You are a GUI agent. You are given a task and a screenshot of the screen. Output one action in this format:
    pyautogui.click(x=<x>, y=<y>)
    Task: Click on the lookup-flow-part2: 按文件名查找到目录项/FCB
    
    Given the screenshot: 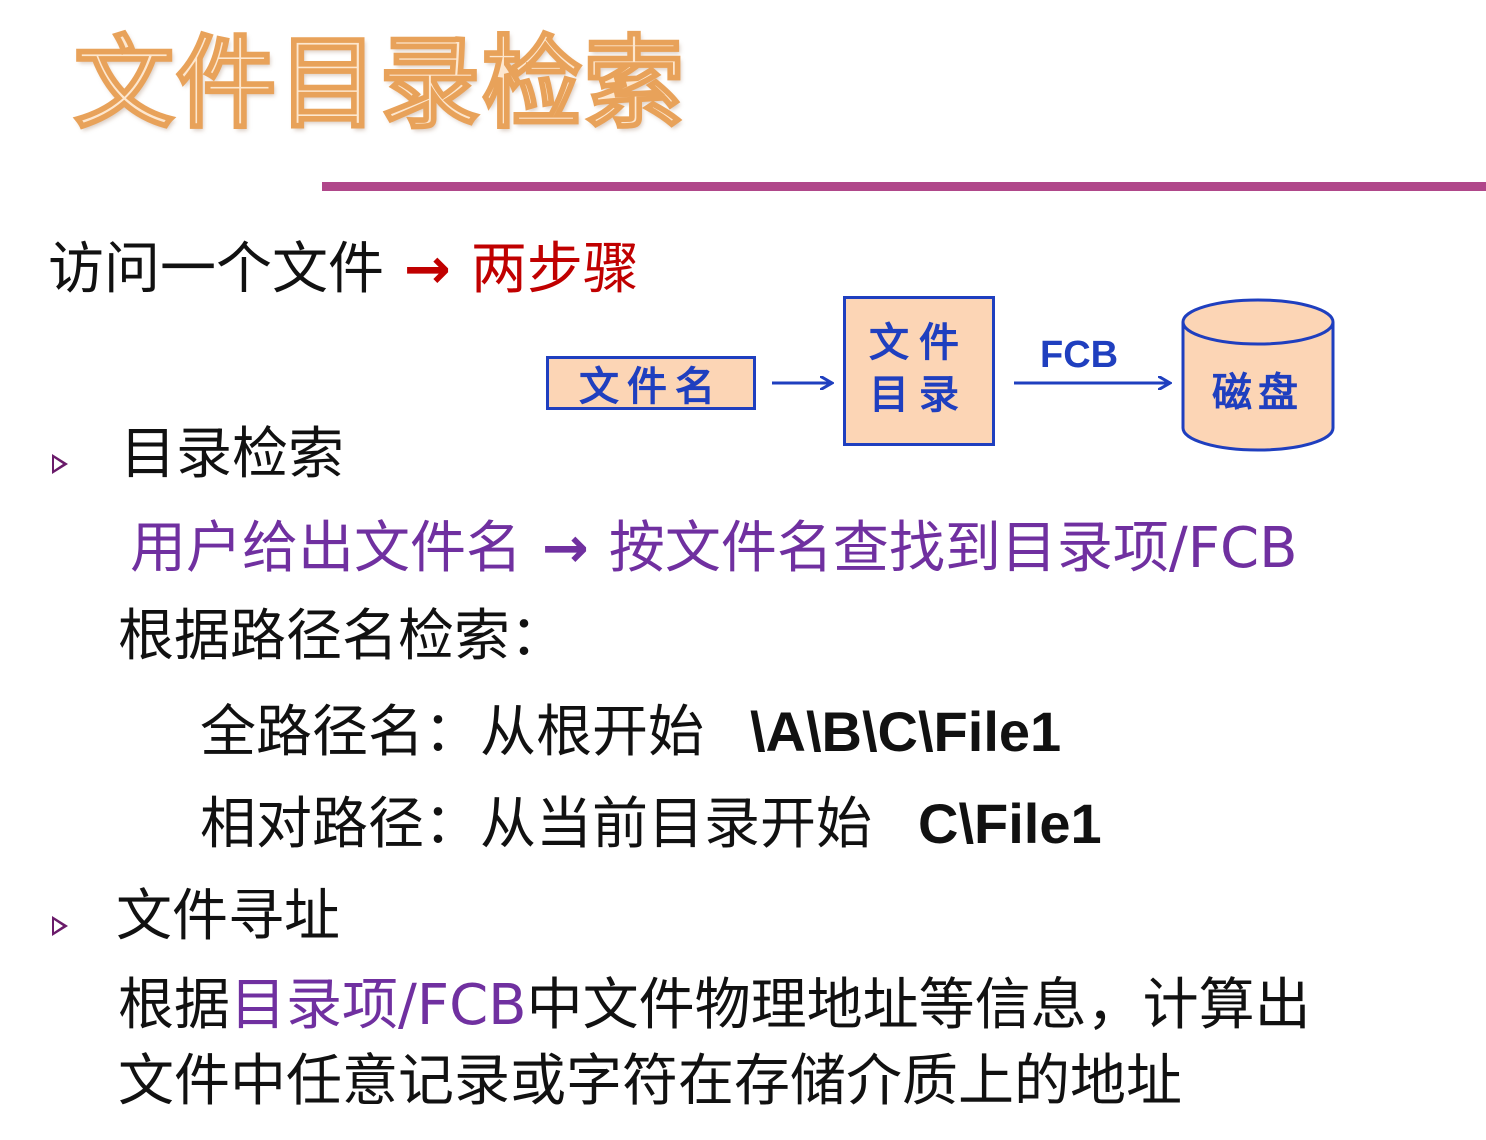 What is the action you would take?
    pyautogui.click(x=953, y=548)
    